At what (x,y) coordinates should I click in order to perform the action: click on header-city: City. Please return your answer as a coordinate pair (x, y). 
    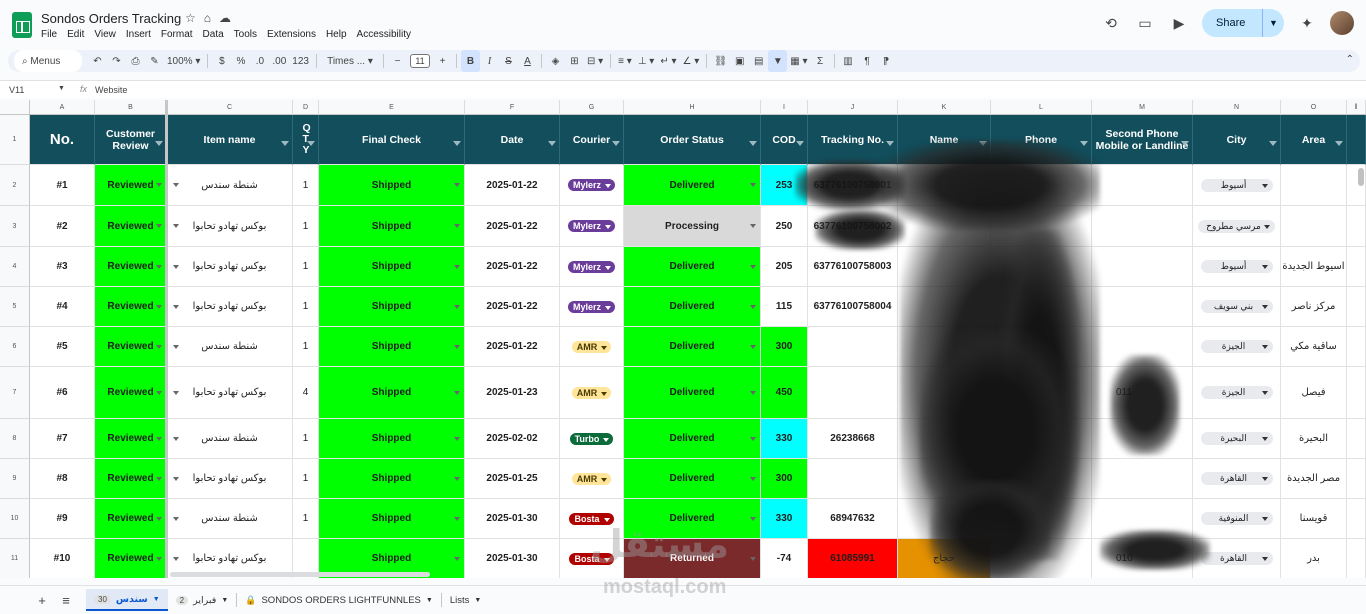
    Looking at the image, I should click on (1237, 140).